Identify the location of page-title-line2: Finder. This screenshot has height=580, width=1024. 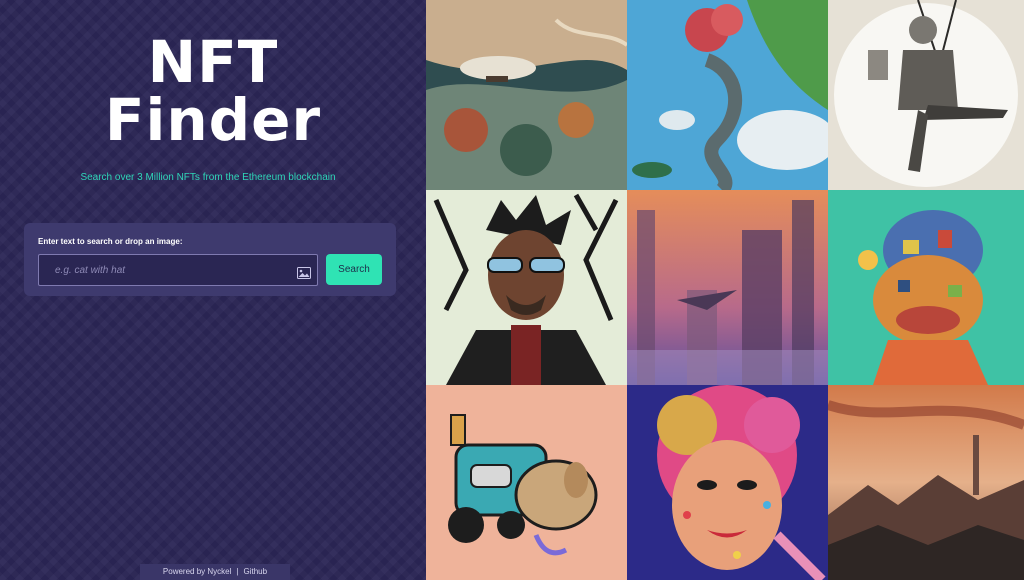
(213, 120).